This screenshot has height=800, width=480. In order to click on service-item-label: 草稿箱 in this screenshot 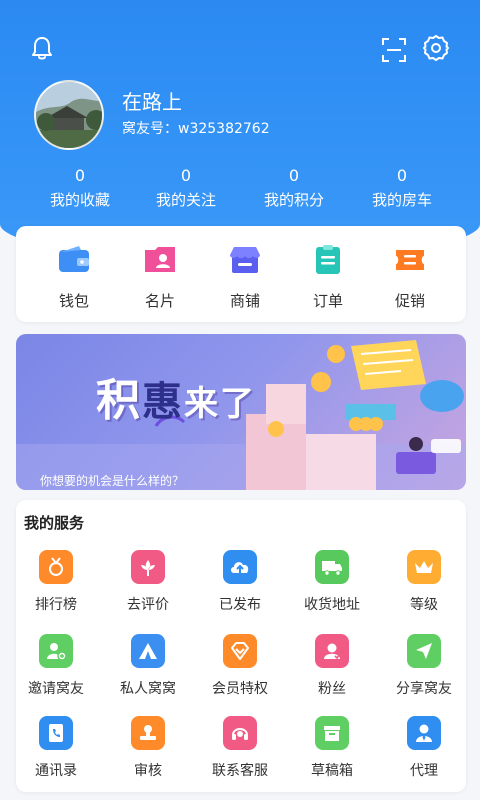, I will do `click(332, 771)`.